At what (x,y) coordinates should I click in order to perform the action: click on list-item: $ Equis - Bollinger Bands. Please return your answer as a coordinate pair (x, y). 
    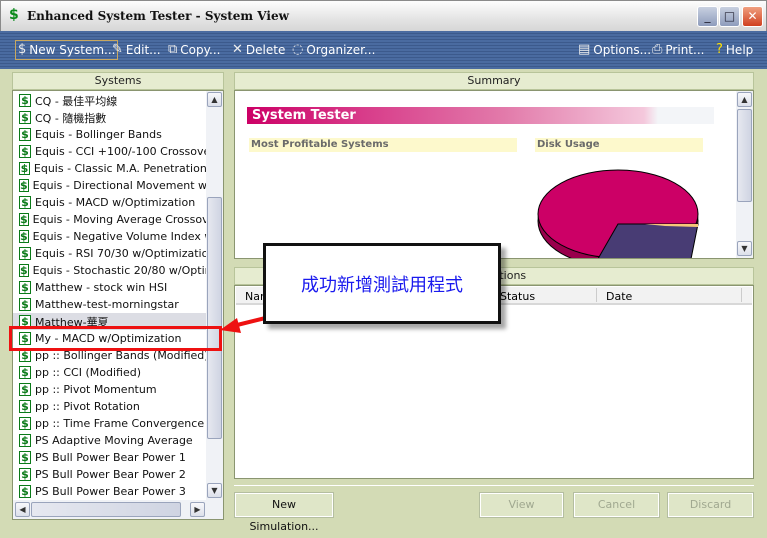
    Looking at the image, I should click on (118, 134).